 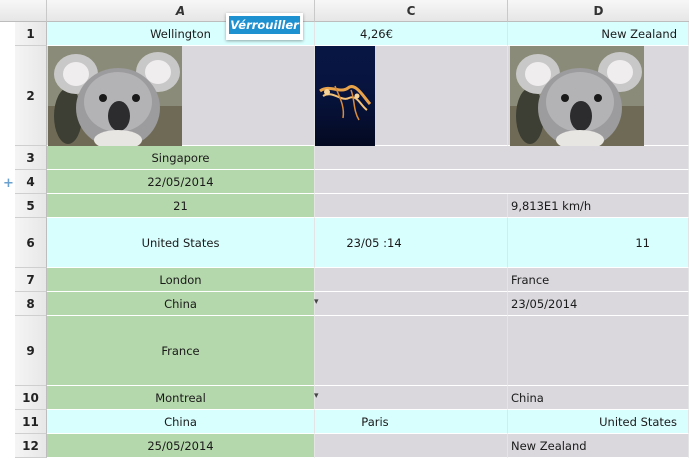 What do you see at coordinates (411, 11) in the screenshot?
I see `column-header-c: C` at bounding box center [411, 11].